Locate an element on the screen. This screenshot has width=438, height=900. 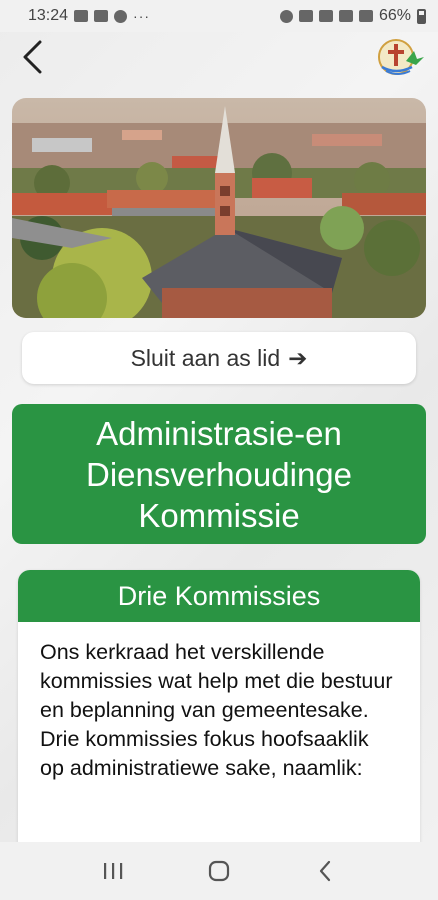
wifi-icon is located at coordinates (345, 16).